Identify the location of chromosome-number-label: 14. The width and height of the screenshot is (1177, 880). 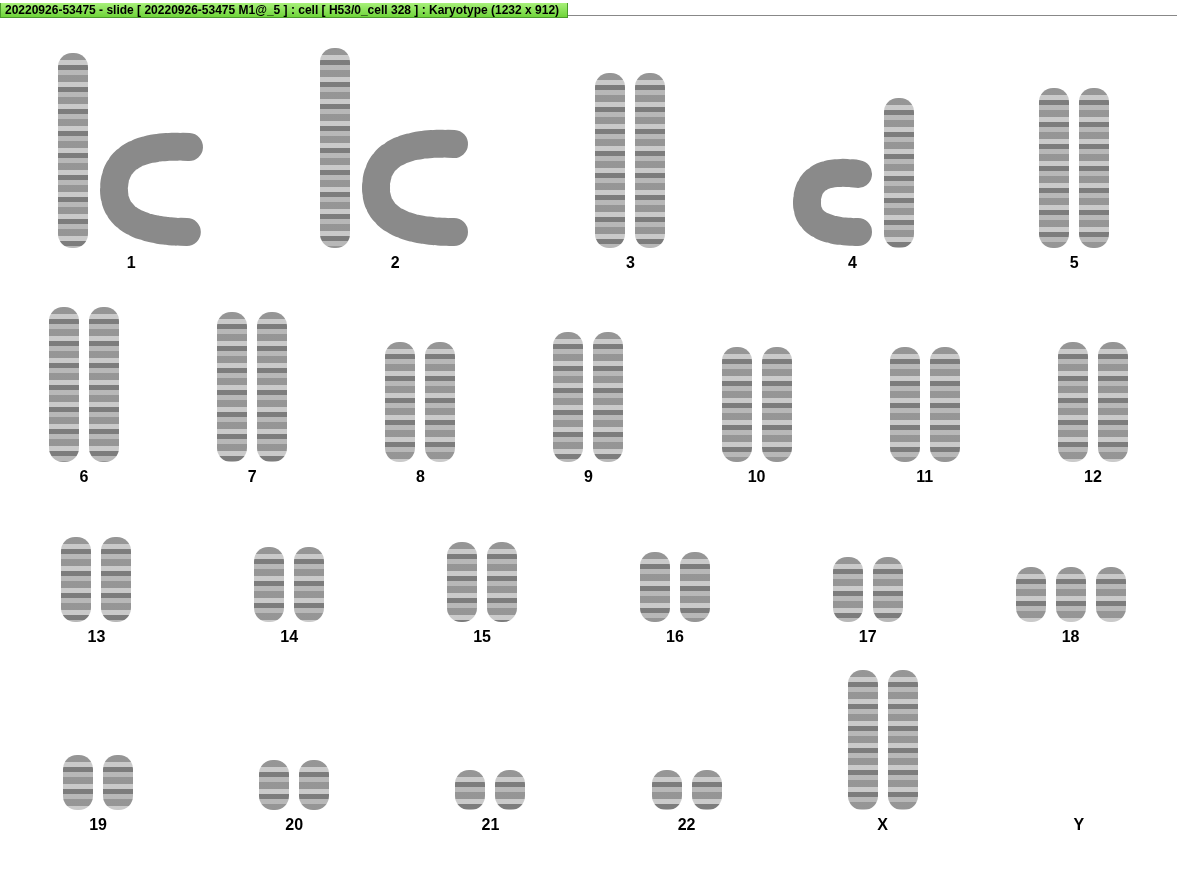
(289, 637).